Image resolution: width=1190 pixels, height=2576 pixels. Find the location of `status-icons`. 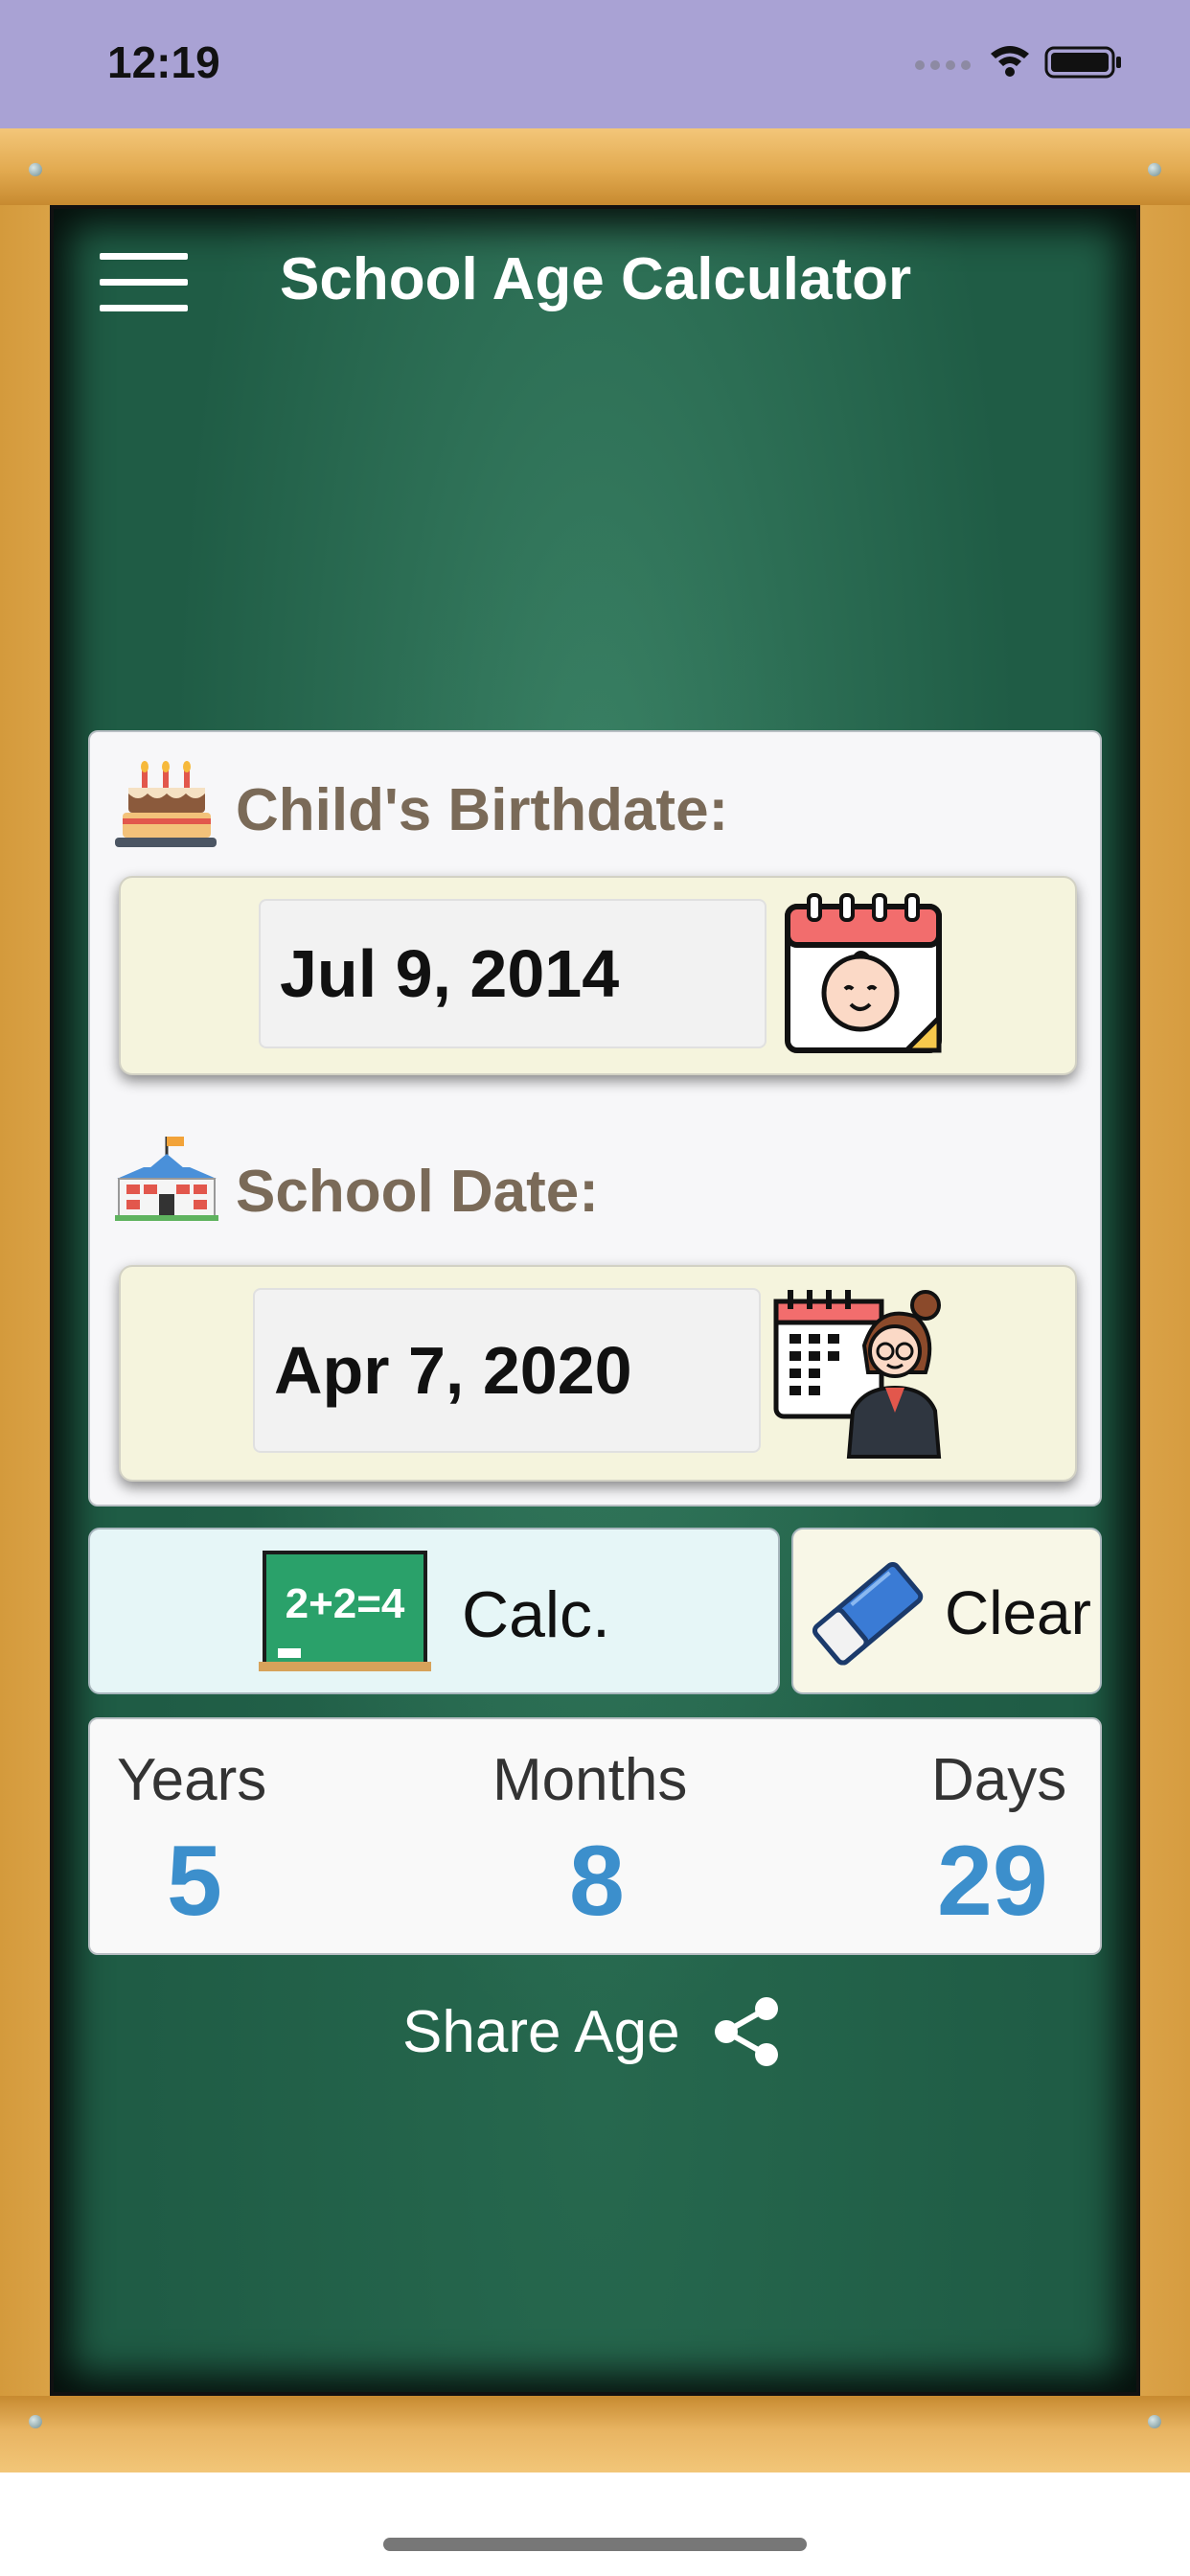

status-icons is located at coordinates (1018, 63).